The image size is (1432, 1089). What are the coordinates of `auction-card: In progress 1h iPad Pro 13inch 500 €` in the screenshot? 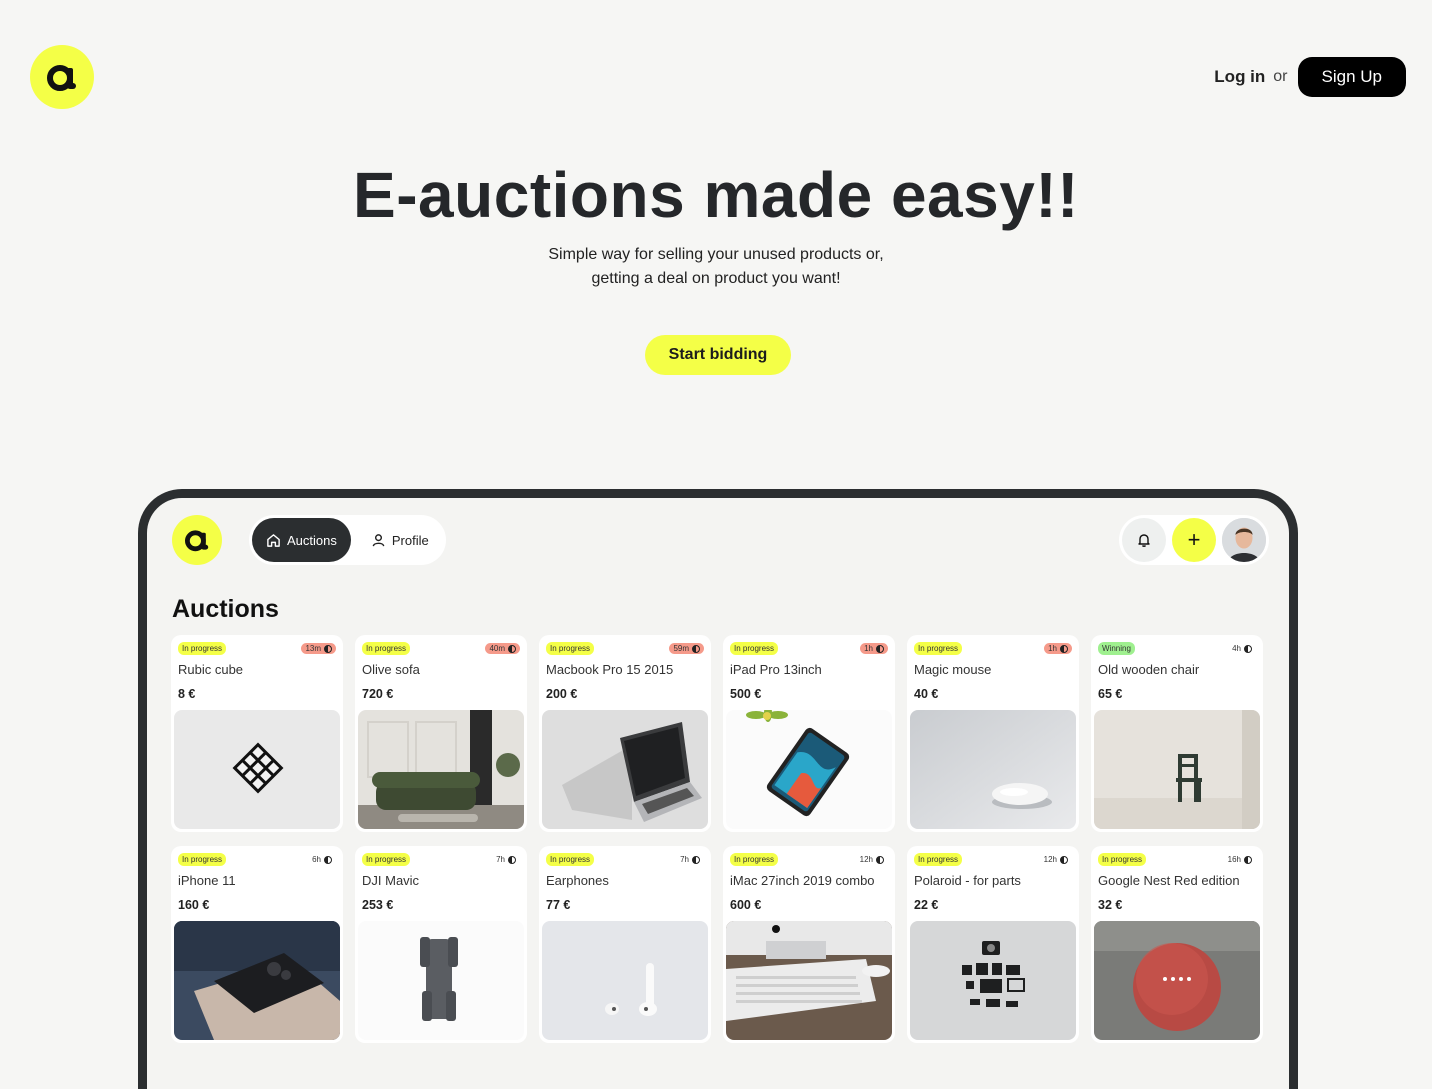 It's located at (809, 733).